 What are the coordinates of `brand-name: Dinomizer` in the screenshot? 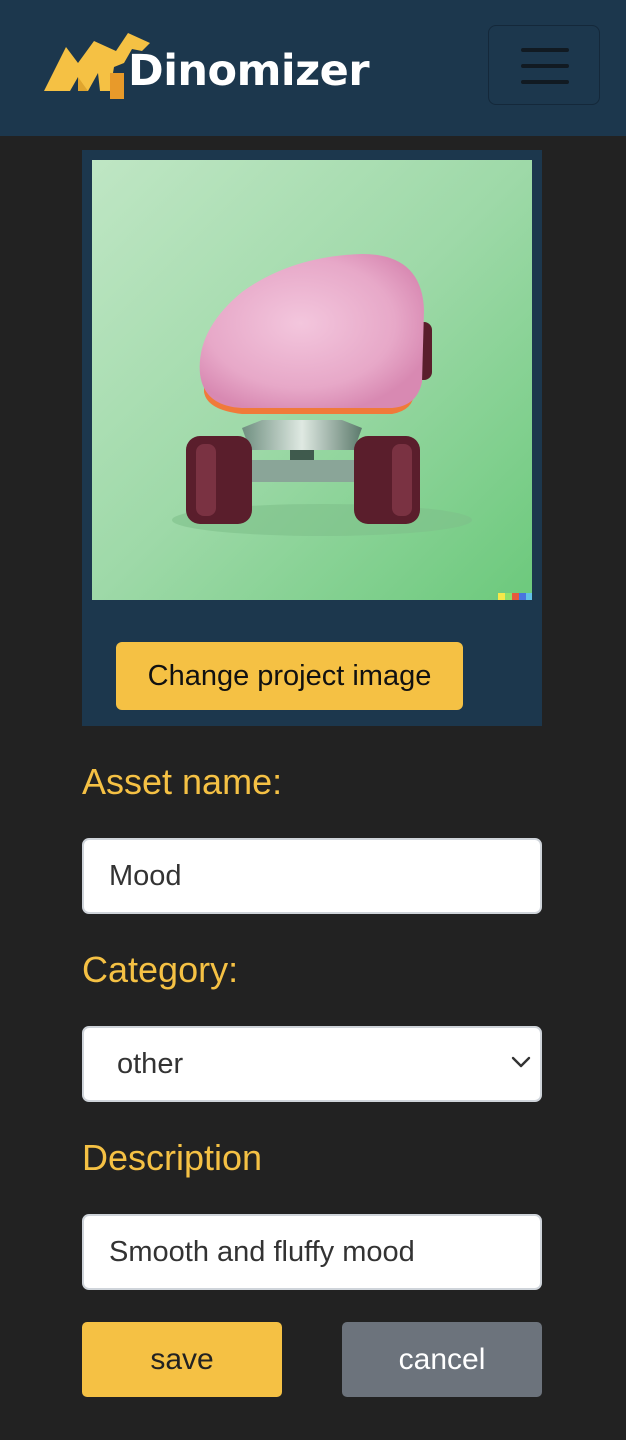 It's located at (249, 71).